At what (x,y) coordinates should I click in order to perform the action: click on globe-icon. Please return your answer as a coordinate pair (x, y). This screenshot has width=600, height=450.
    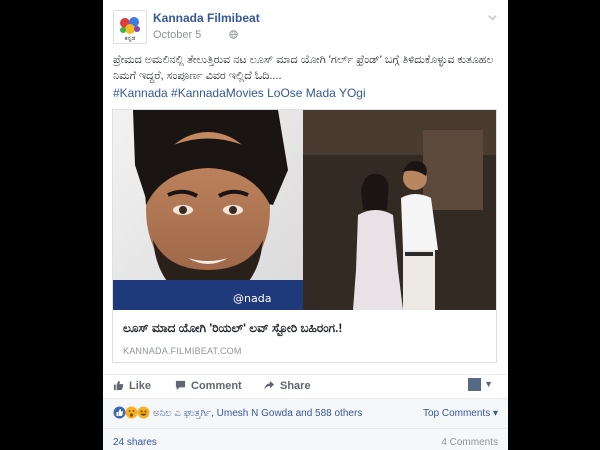
    Looking at the image, I should click on (233, 34).